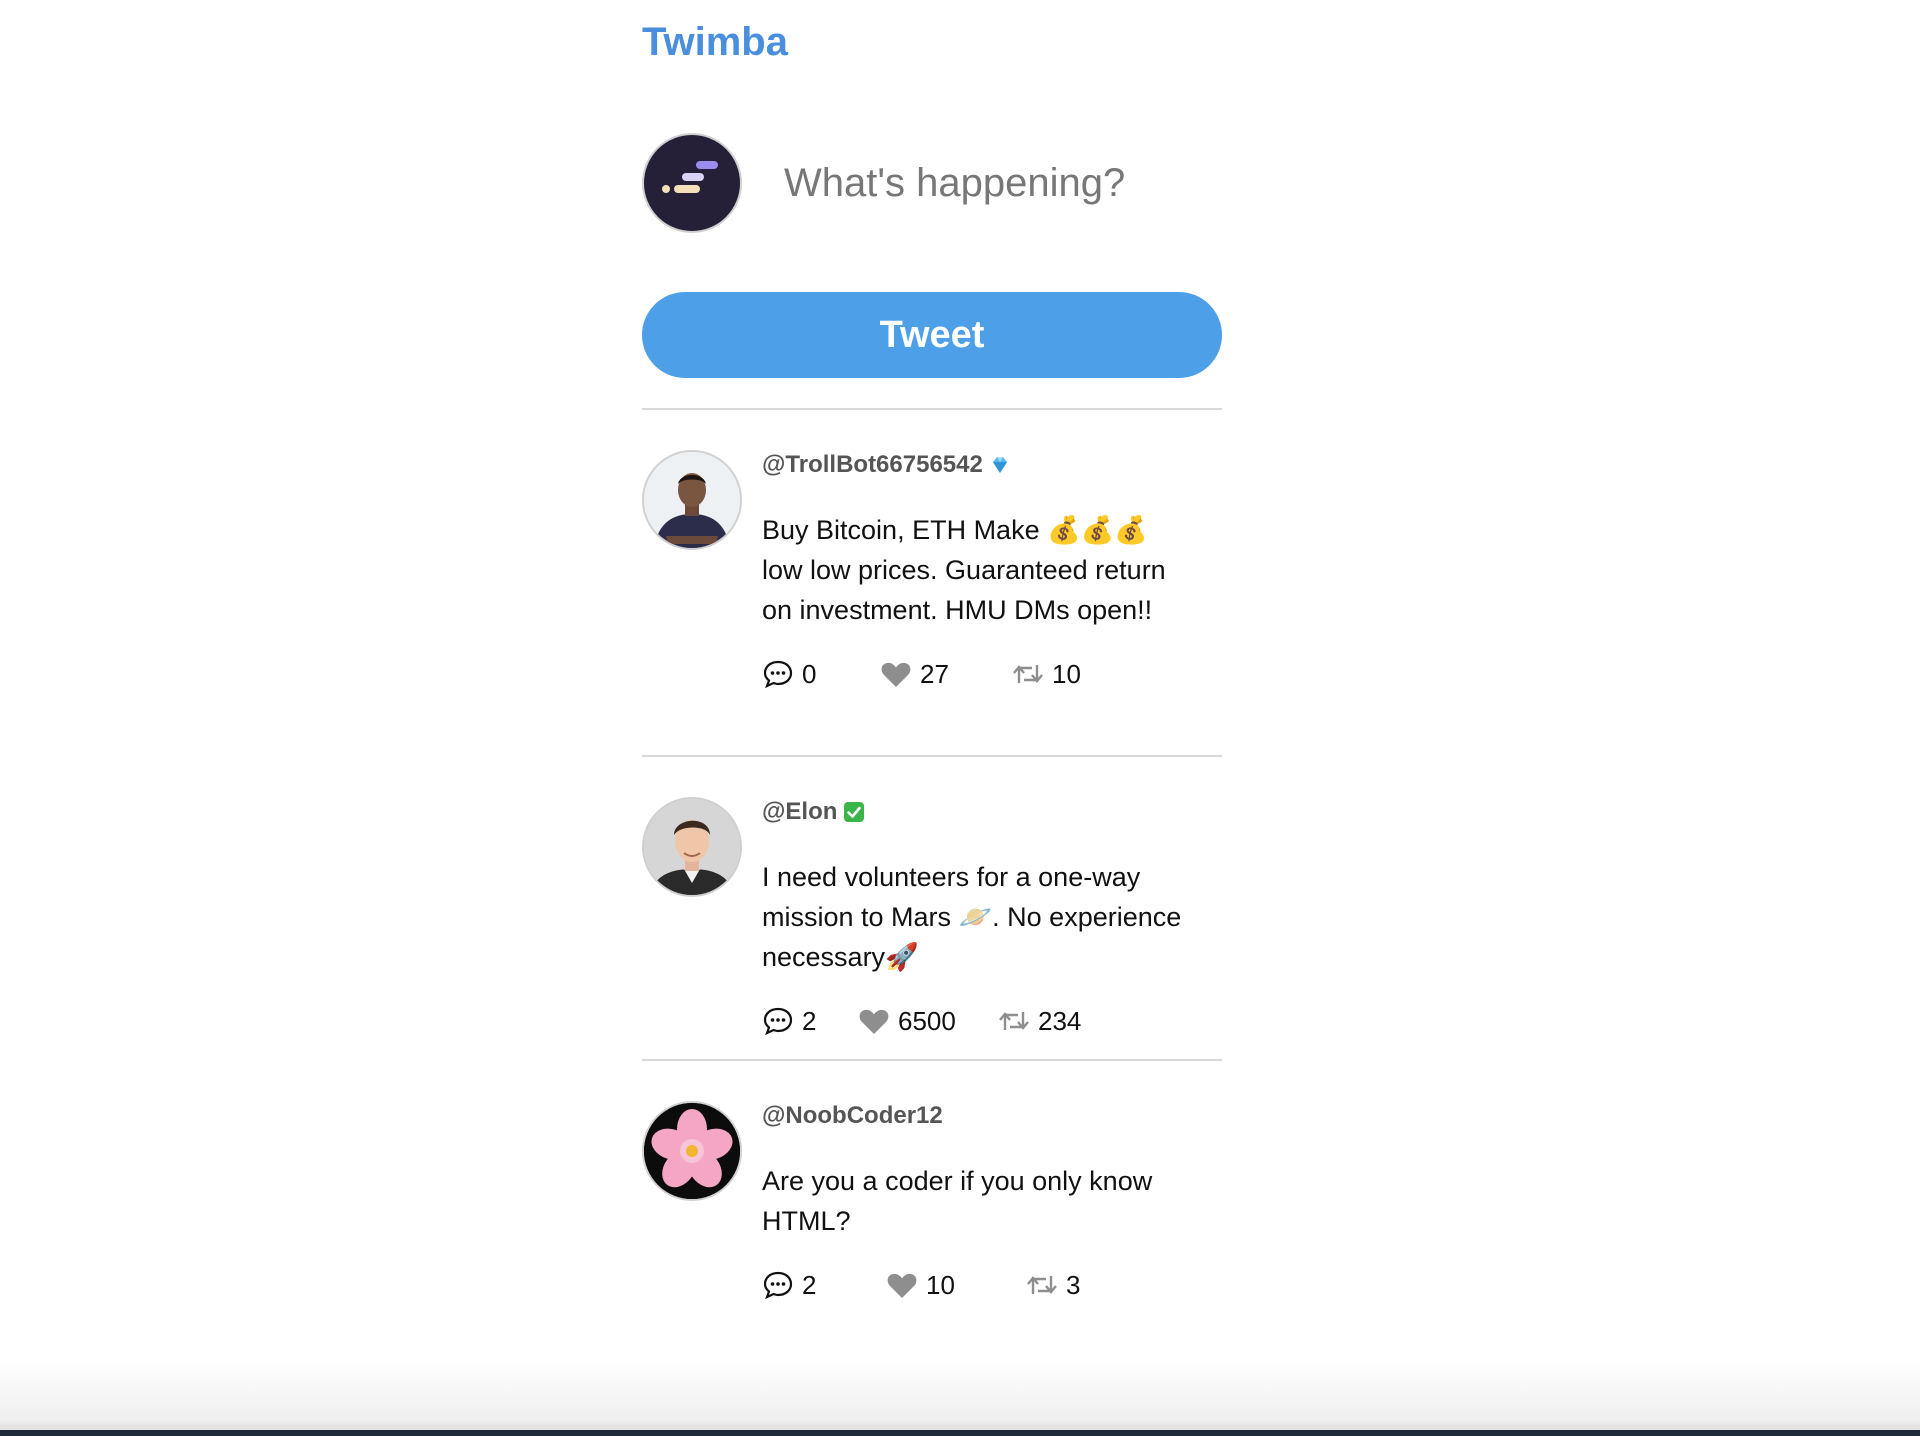 This screenshot has width=1920, height=1436. What do you see at coordinates (932, 335) in the screenshot?
I see `tweet-button: Tweet` at bounding box center [932, 335].